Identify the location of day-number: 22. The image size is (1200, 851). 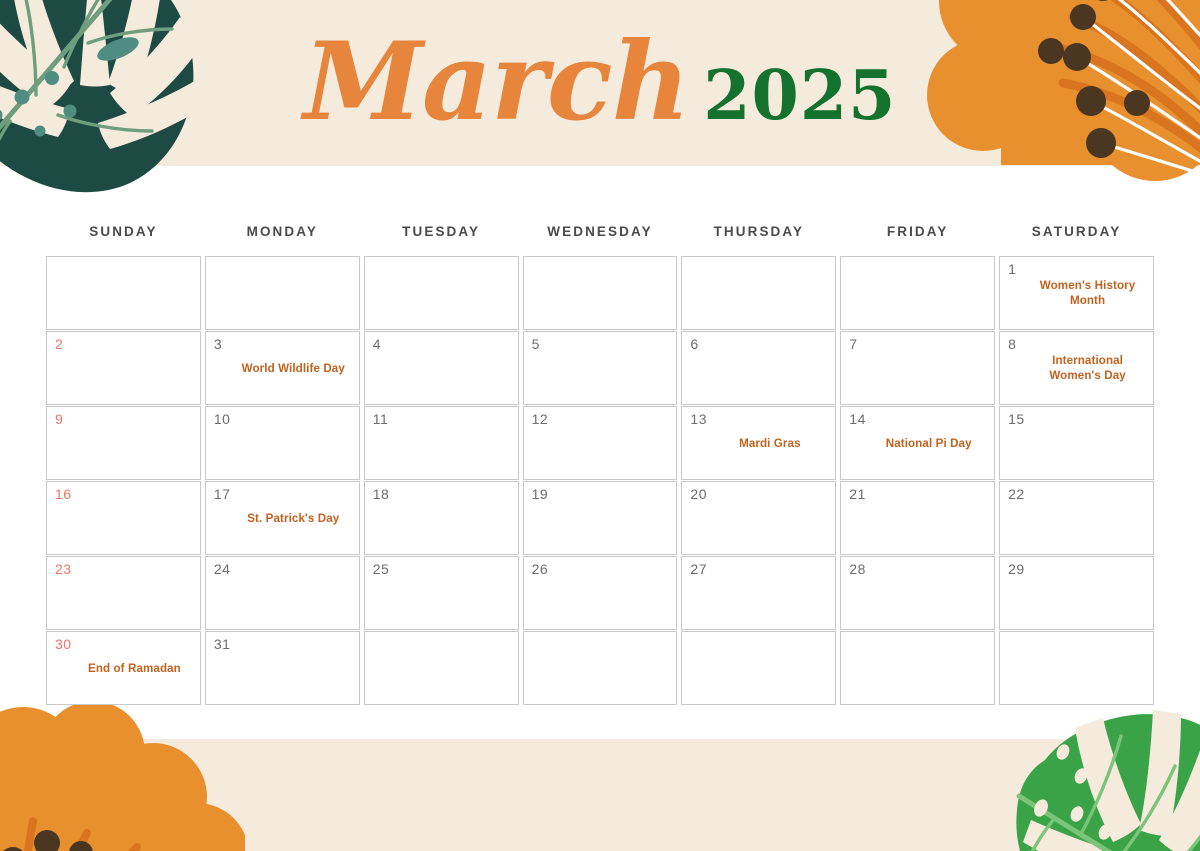
(1016, 494).